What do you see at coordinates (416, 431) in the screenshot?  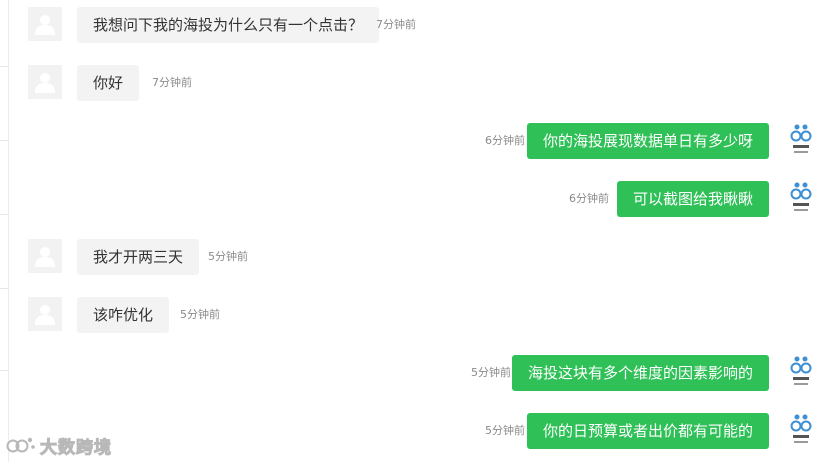 I see `chat-message-outgoing: 5分钟前 你的日预算或者出价都有可能的` at bounding box center [416, 431].